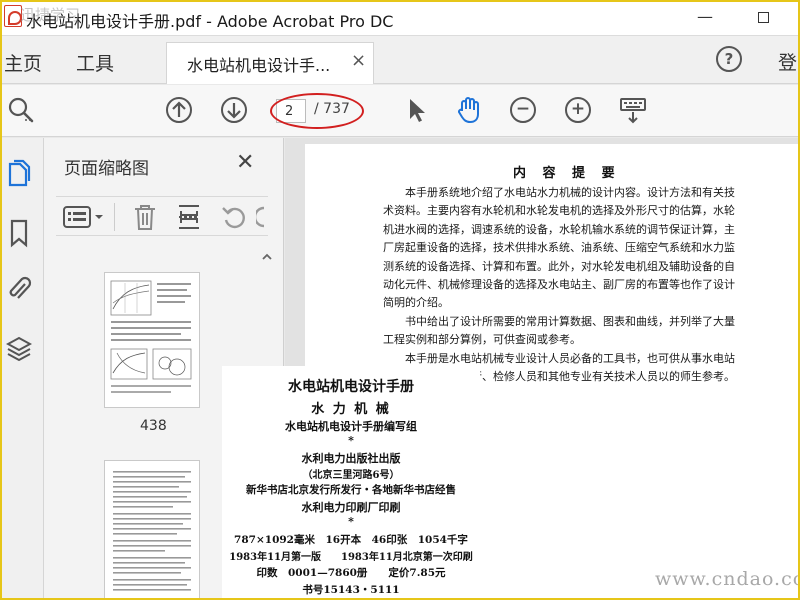 The image size is (800, 600). What do you see at coordinates (351, 573) in the screenshot?
I see `book-print-run: 印数 0001—7860册 定价7.85元` at bounding box center [351, 573].